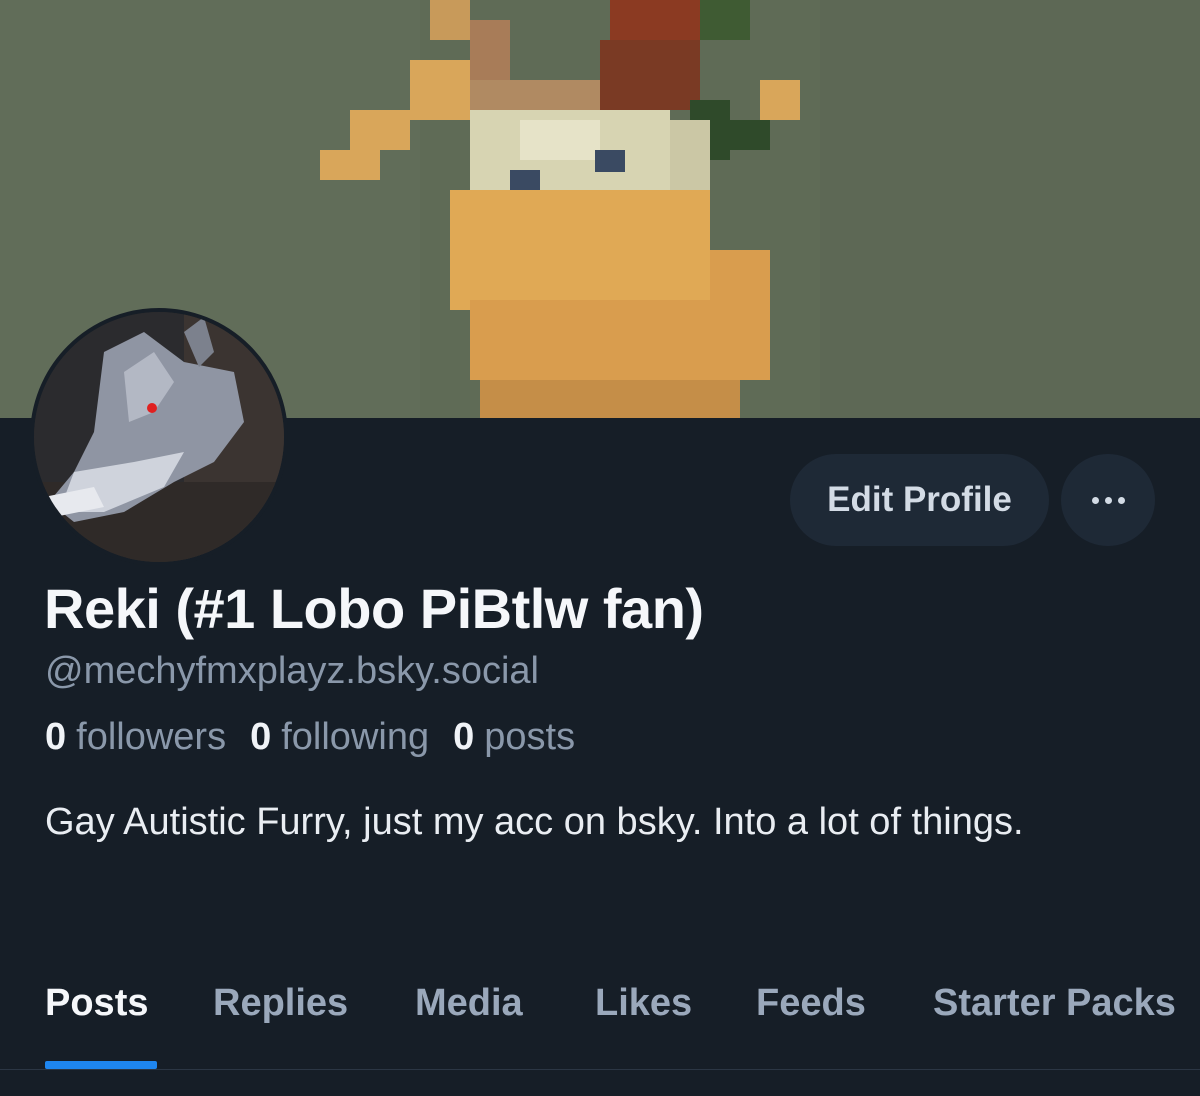 This screenshot has width=1200, height=1096. Describe the element at coordinates (530, 737) in the screenshot. I see `posts-label: posts` at that location.